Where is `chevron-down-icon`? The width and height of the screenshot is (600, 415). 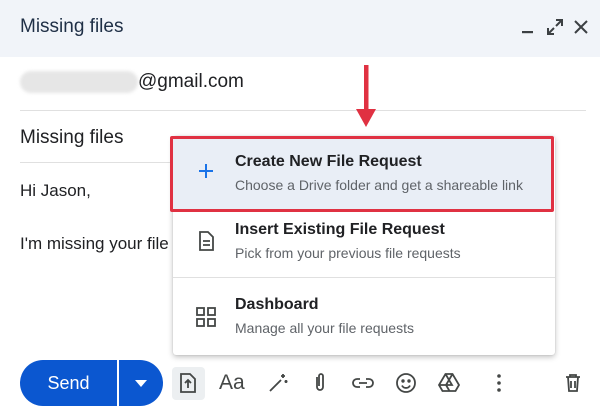 chevron-down-icon is located at coordinates (141, 383).